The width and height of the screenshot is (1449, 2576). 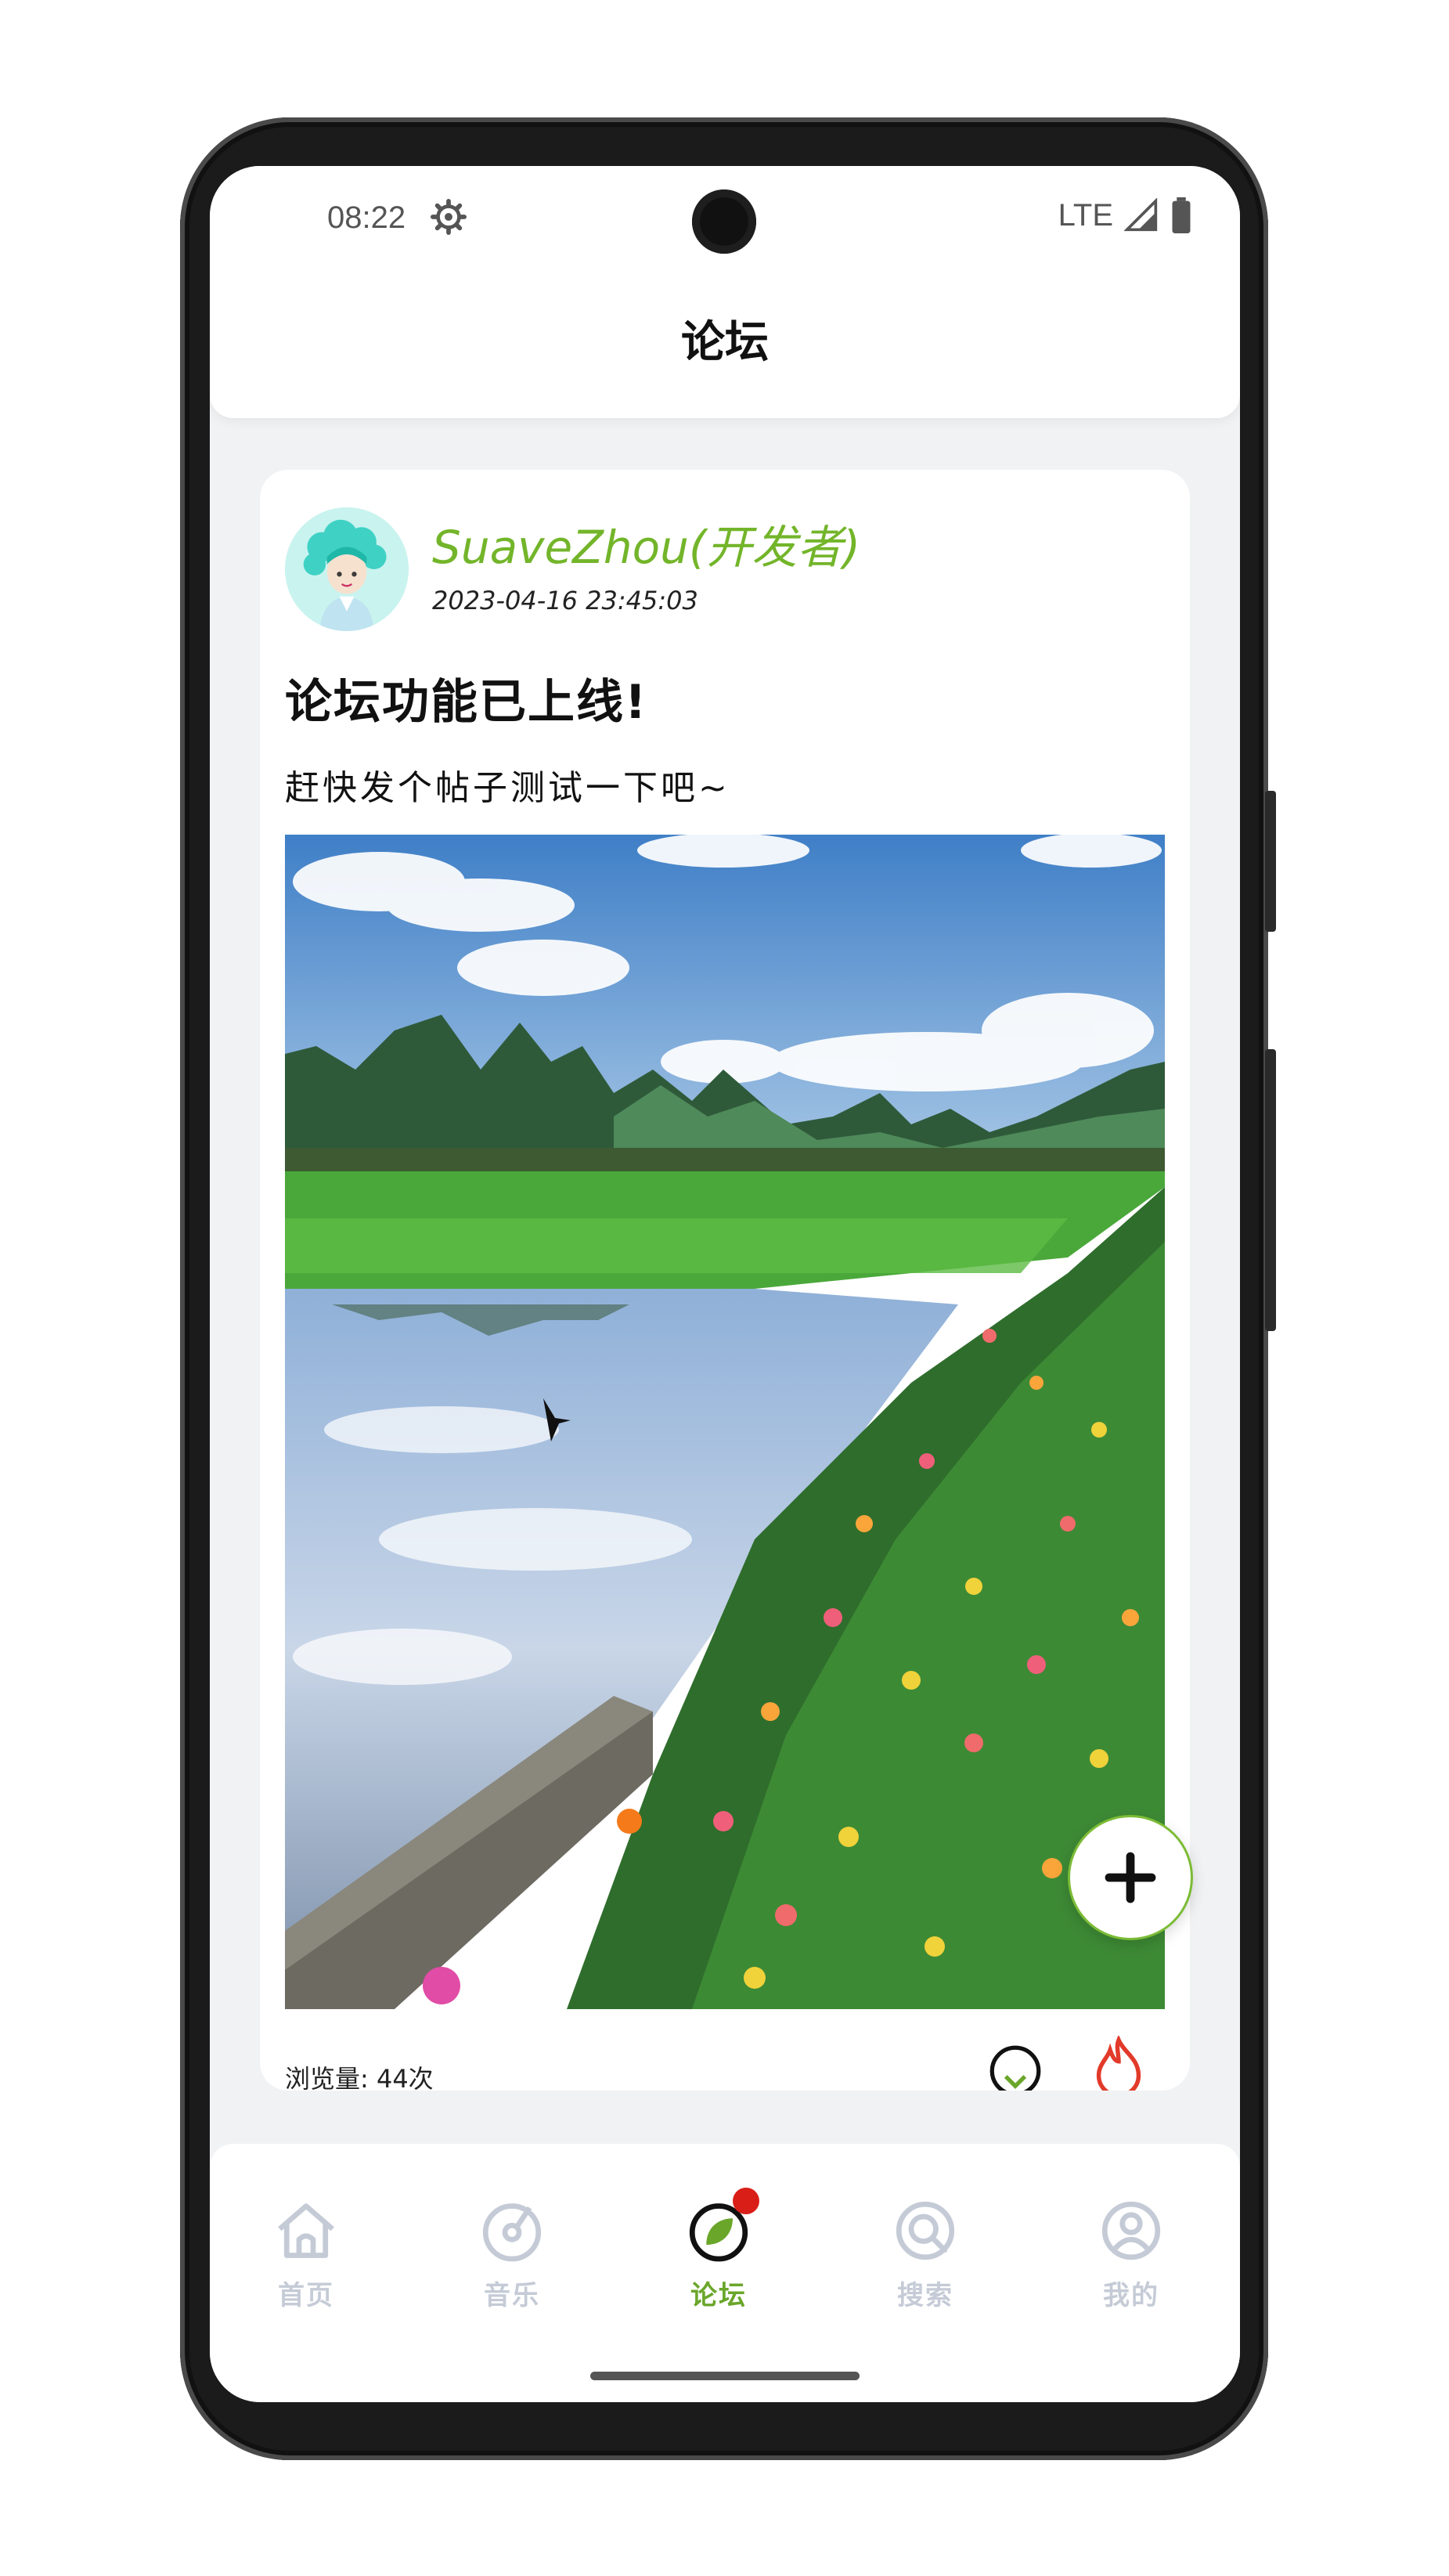 I want to click on post-body: 赶快发个帖子测试一下吧~, so click(x=507, y=788).